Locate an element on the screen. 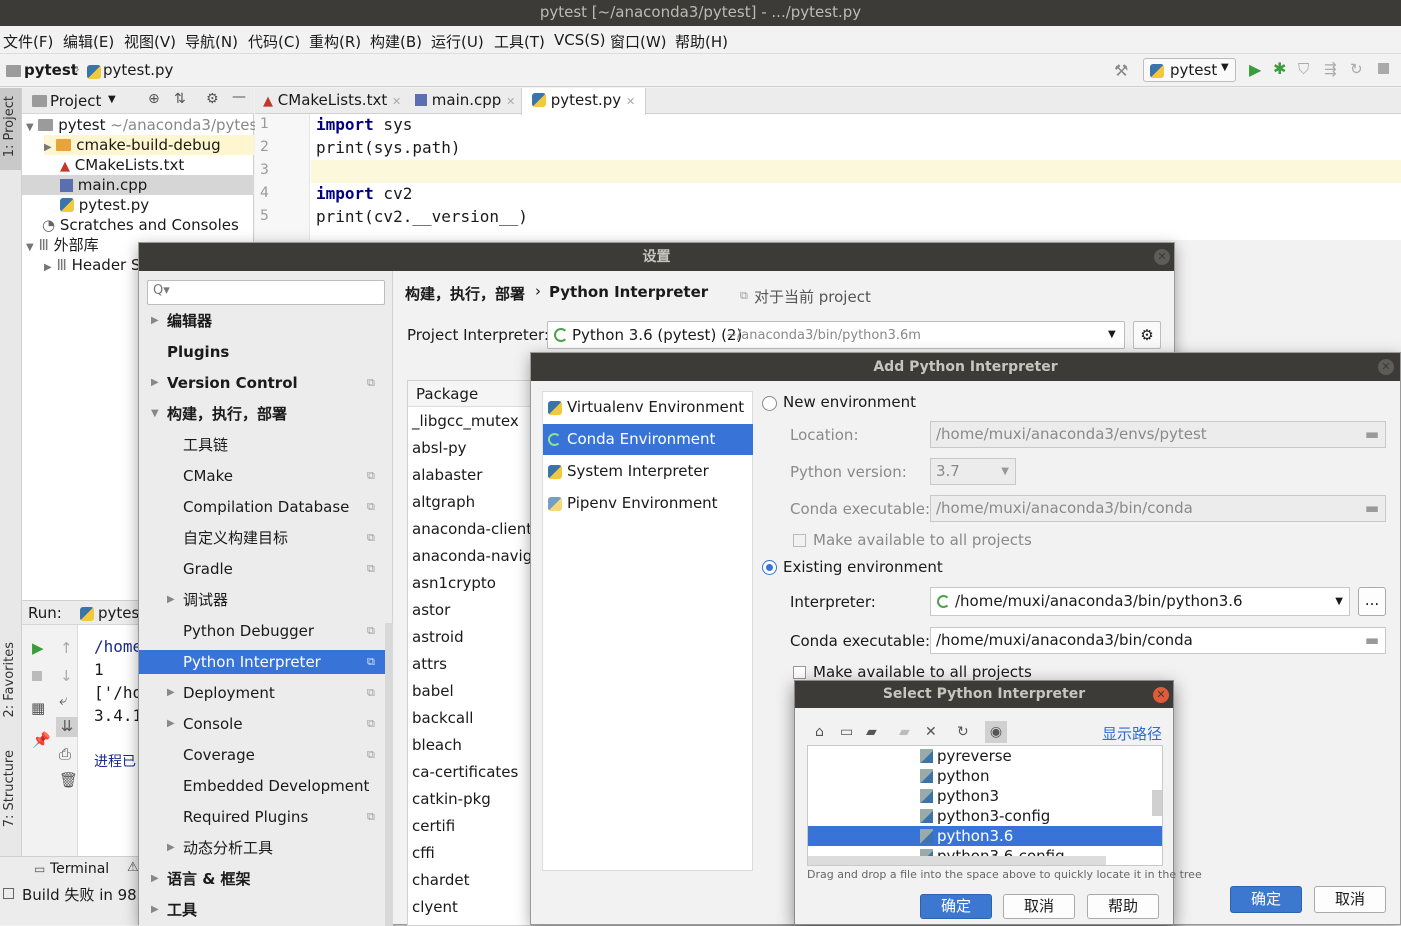  settings-nav-item: Coverage ⧉ is located at coordinates (262, 755).